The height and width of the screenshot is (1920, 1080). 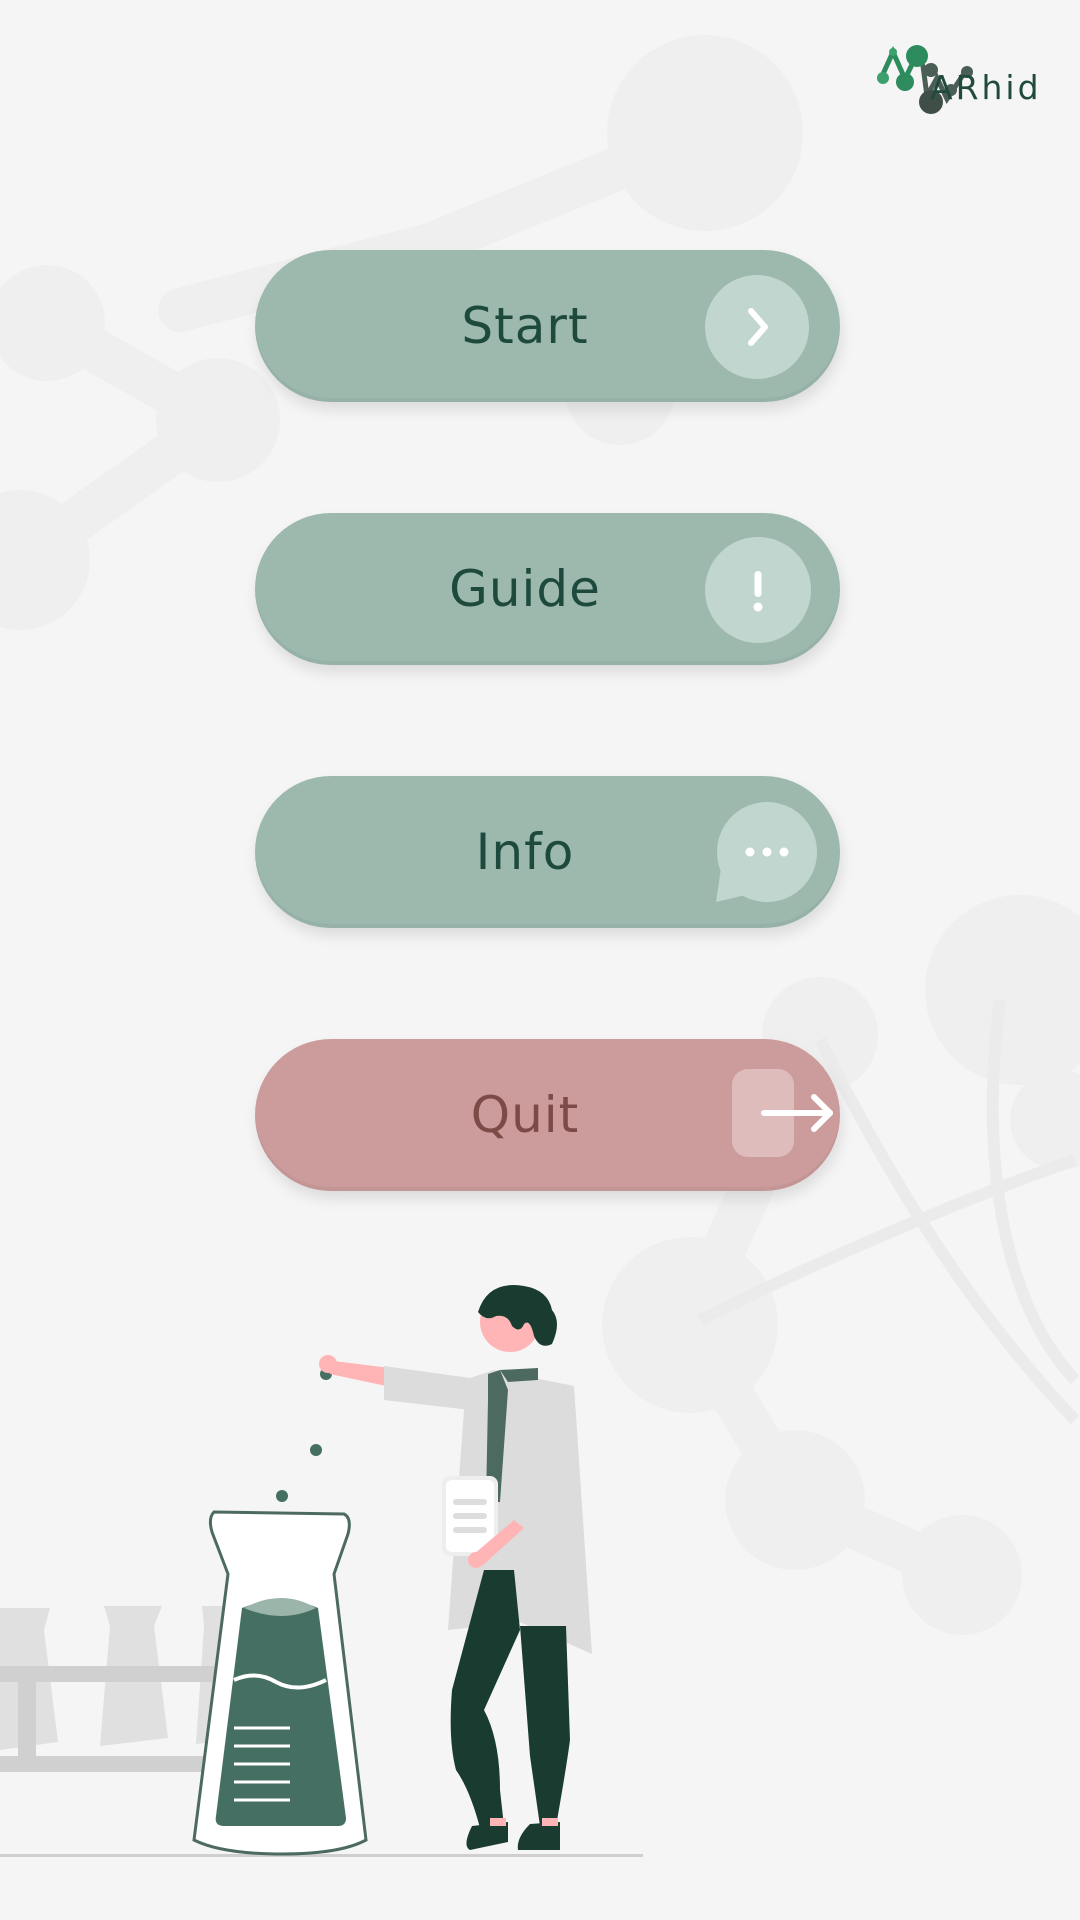 I want to click on exit-arrow-icon, so click(x=782, y=1113).